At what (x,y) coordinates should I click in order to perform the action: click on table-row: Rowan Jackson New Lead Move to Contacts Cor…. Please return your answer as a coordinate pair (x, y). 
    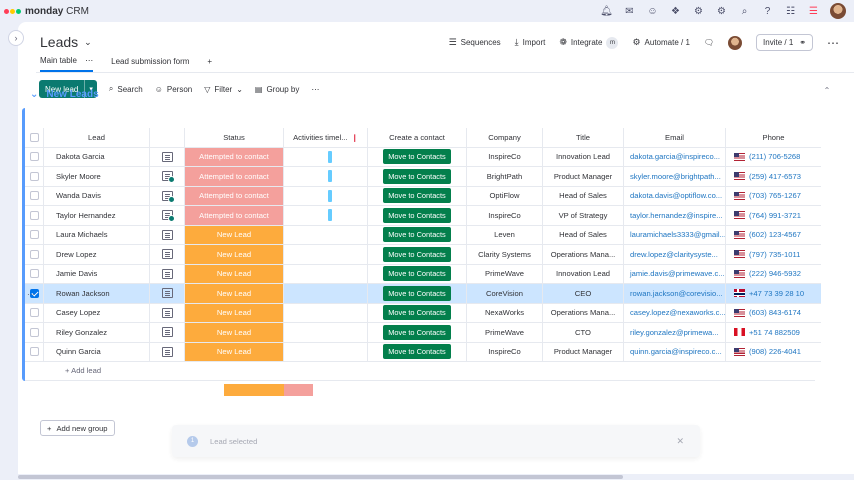
    Looking at the image, I should click on (423, 294).